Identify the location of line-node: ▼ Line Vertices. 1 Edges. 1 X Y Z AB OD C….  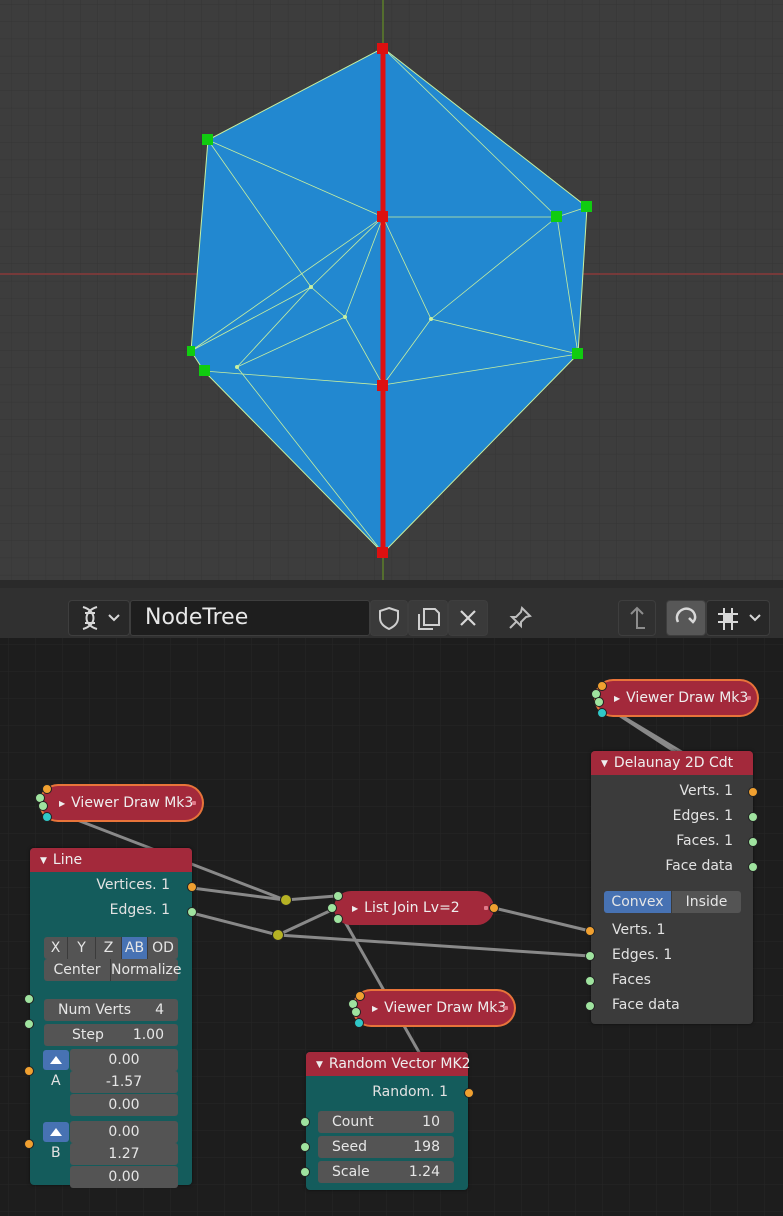
(111, 1018).